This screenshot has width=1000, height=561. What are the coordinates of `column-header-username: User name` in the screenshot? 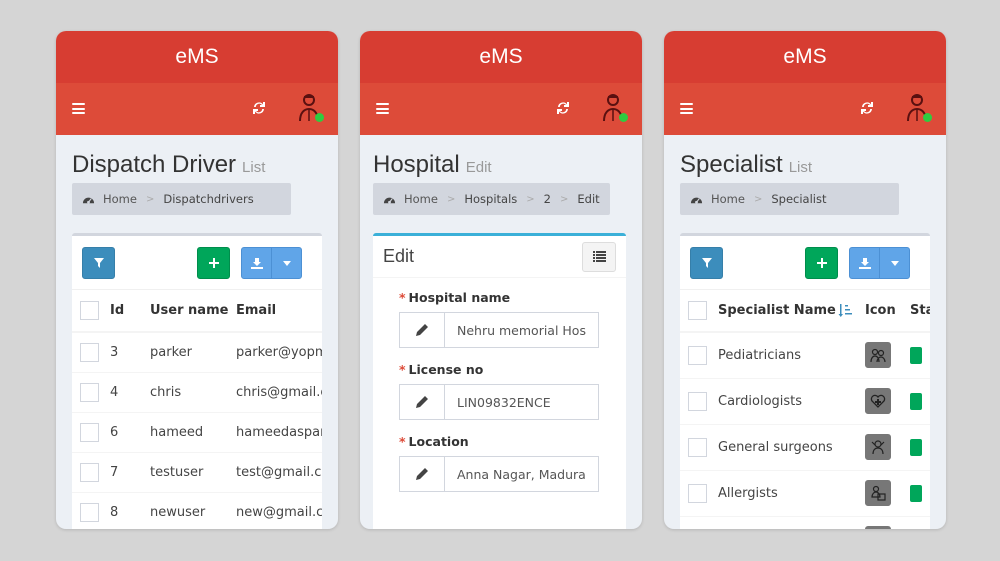 It's located at (193, 311).